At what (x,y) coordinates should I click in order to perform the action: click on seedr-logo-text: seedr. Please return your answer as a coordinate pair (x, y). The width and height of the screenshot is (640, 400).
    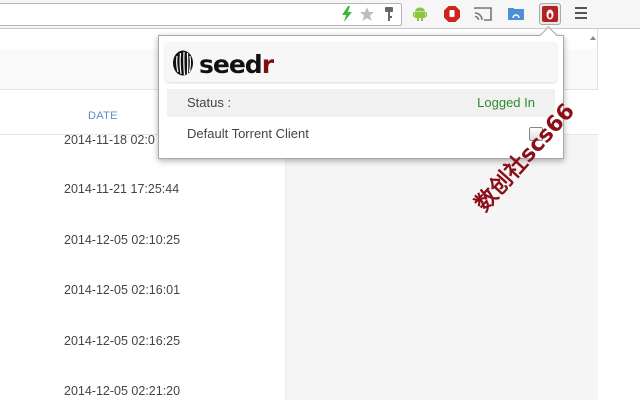
    Looking at the image, I should click on (236, 64).